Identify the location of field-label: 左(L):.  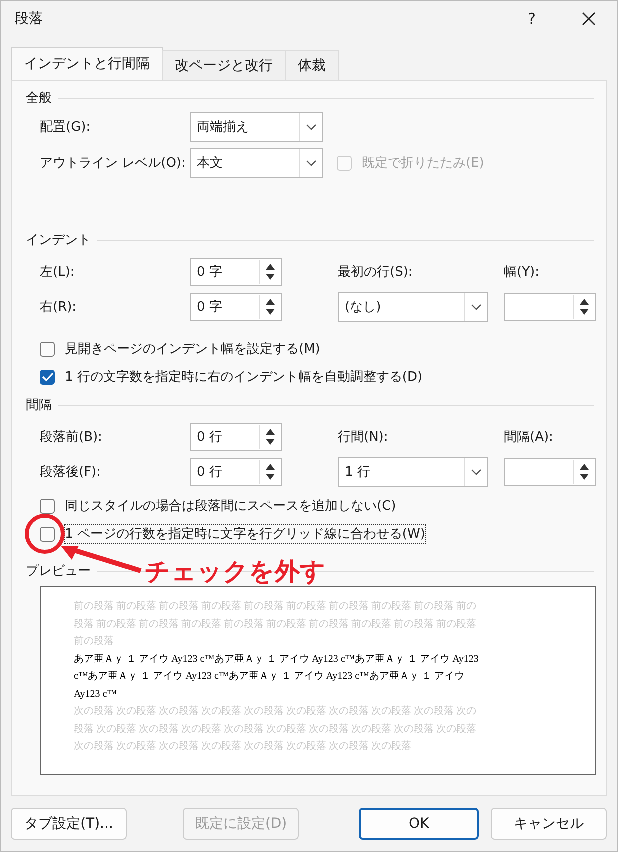
(58, 272).